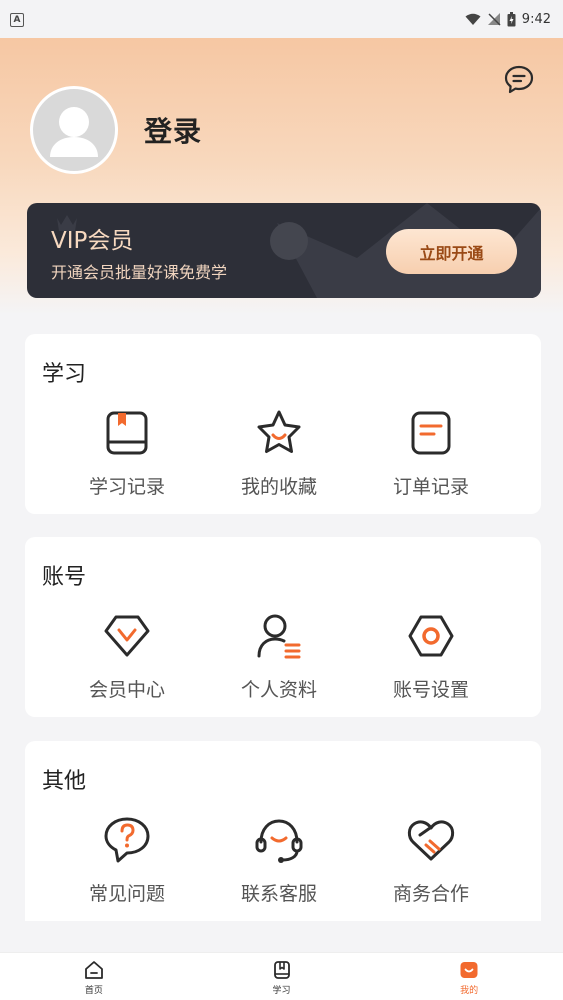  What do you see at coordinates (430, 487) in the screenshot?
I see `item-label: 订单记录` at bounding box center [430, 487].